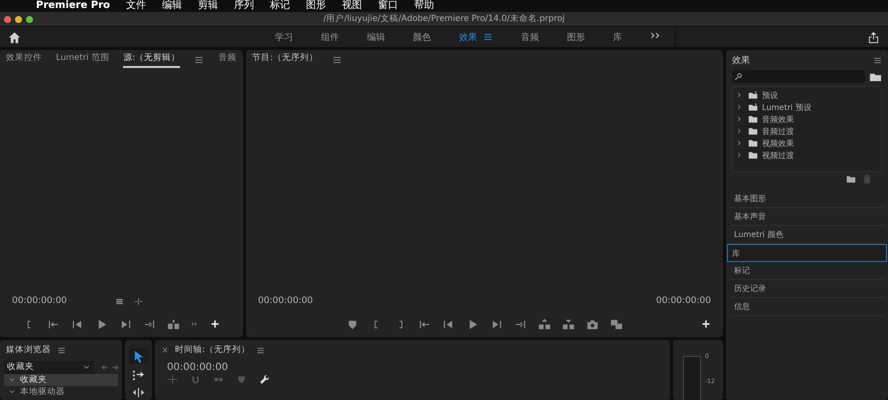 The image size is (888, 400). What do you see at coordinates (807, 217) in the screenshot?
I see `panel-tab: 基本声音` at bounding box center [807, 217].